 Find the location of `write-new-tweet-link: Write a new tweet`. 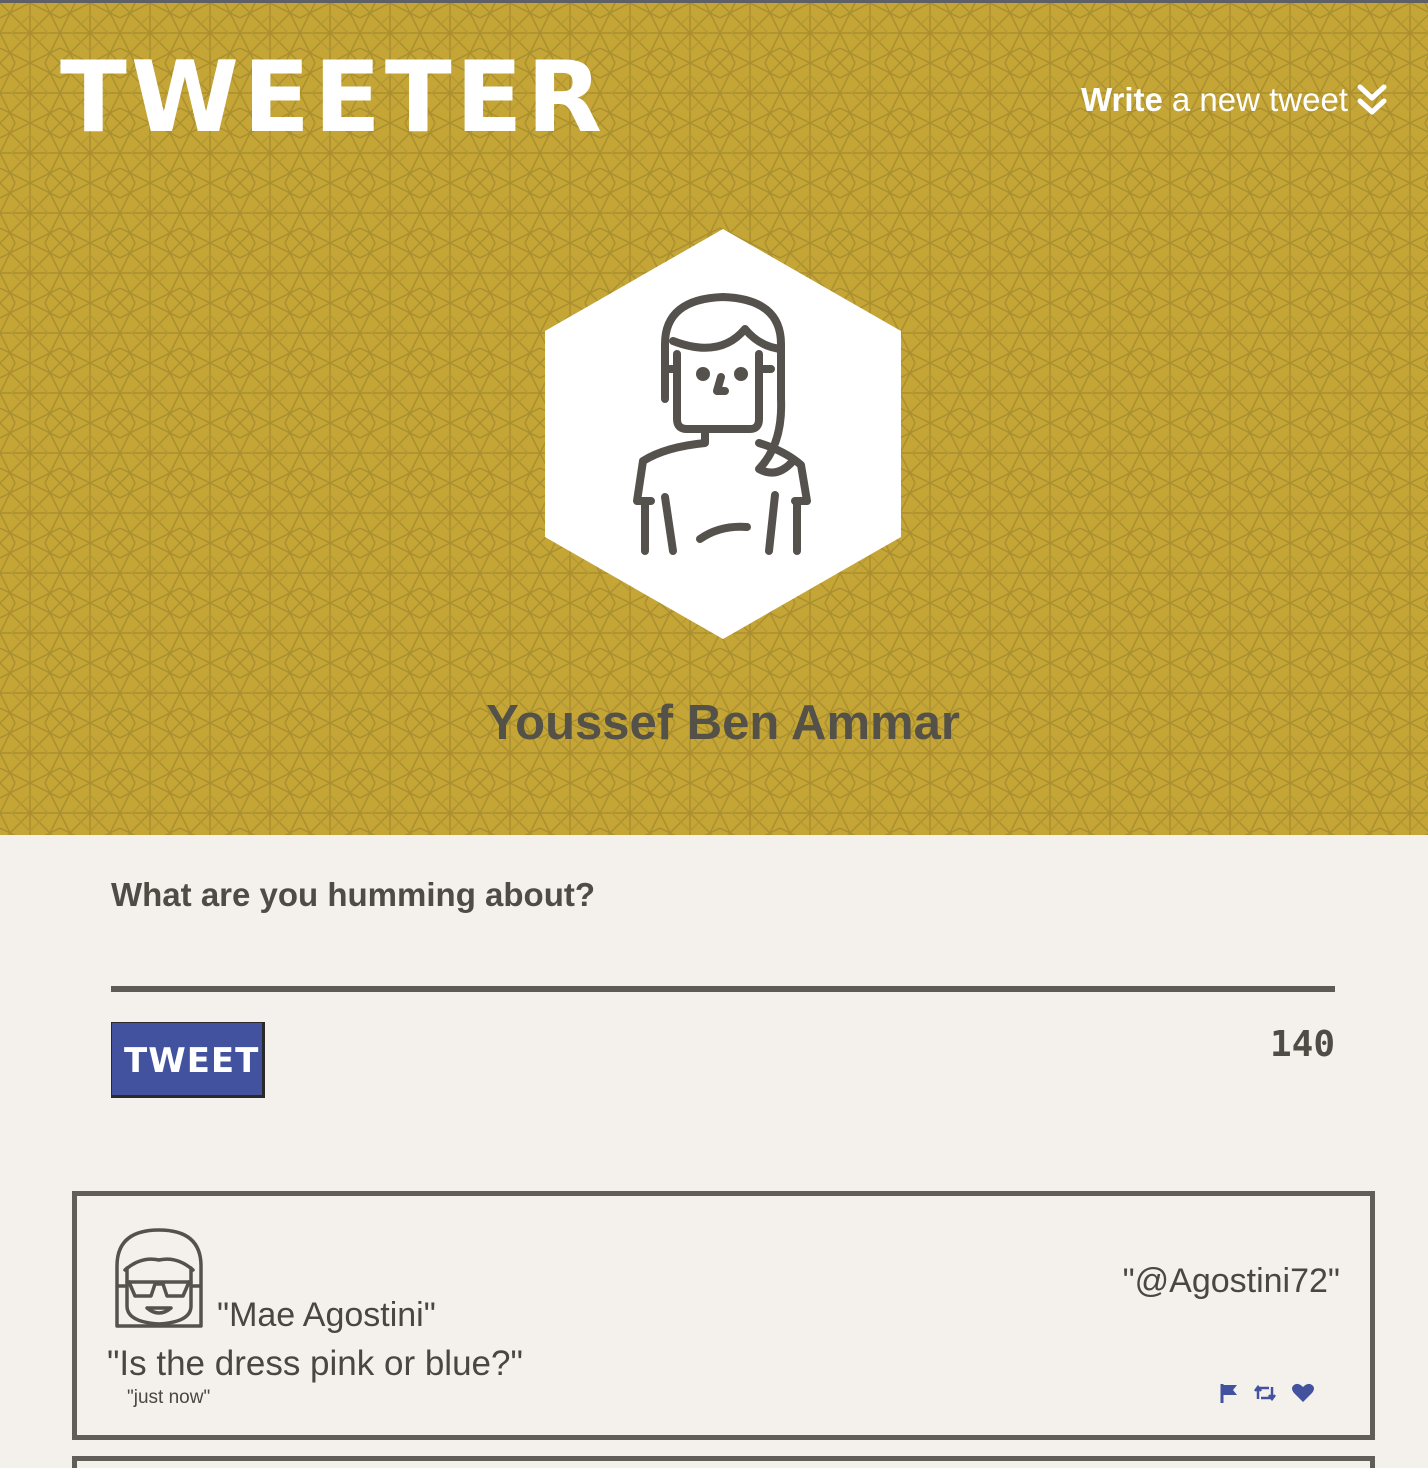

write-new-tweet-link: Write a new tweet is located at coordinates (1234, 100).